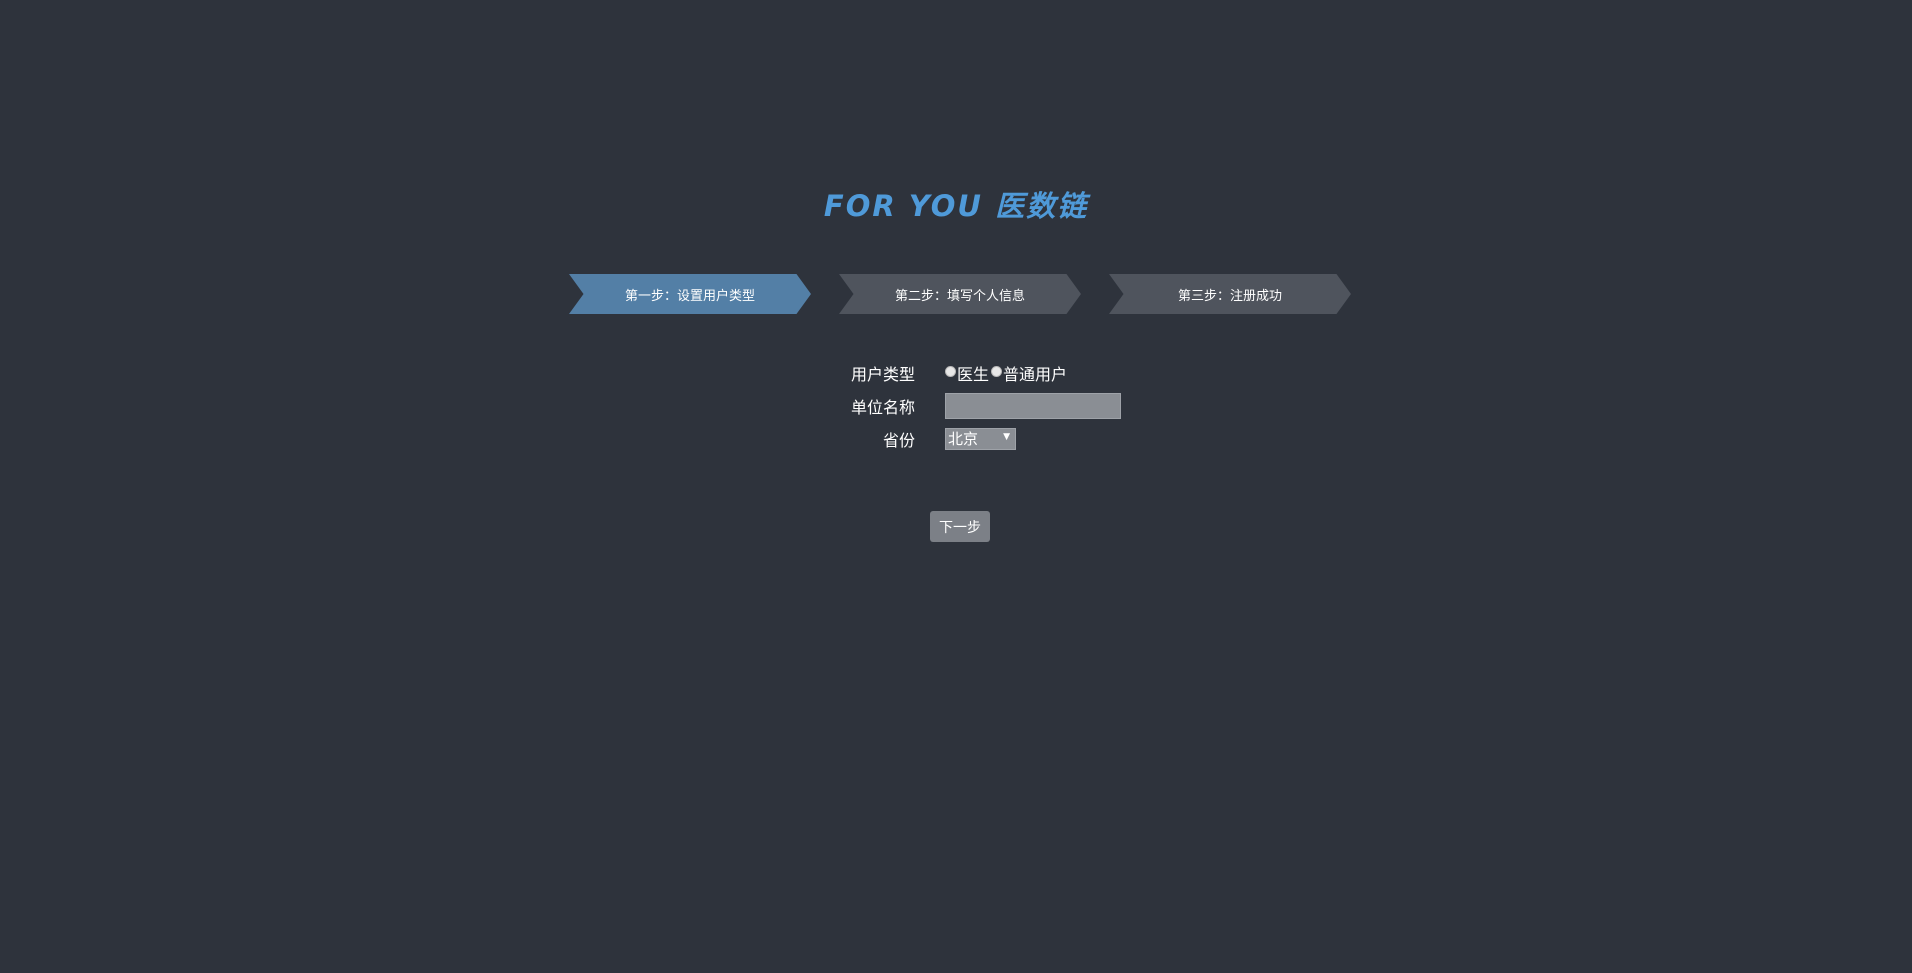 This screenshot has width=1912, height=973. Describe the element at coordinates (898, 440) in the screenshot. I see `province-label: 省份` at that location.